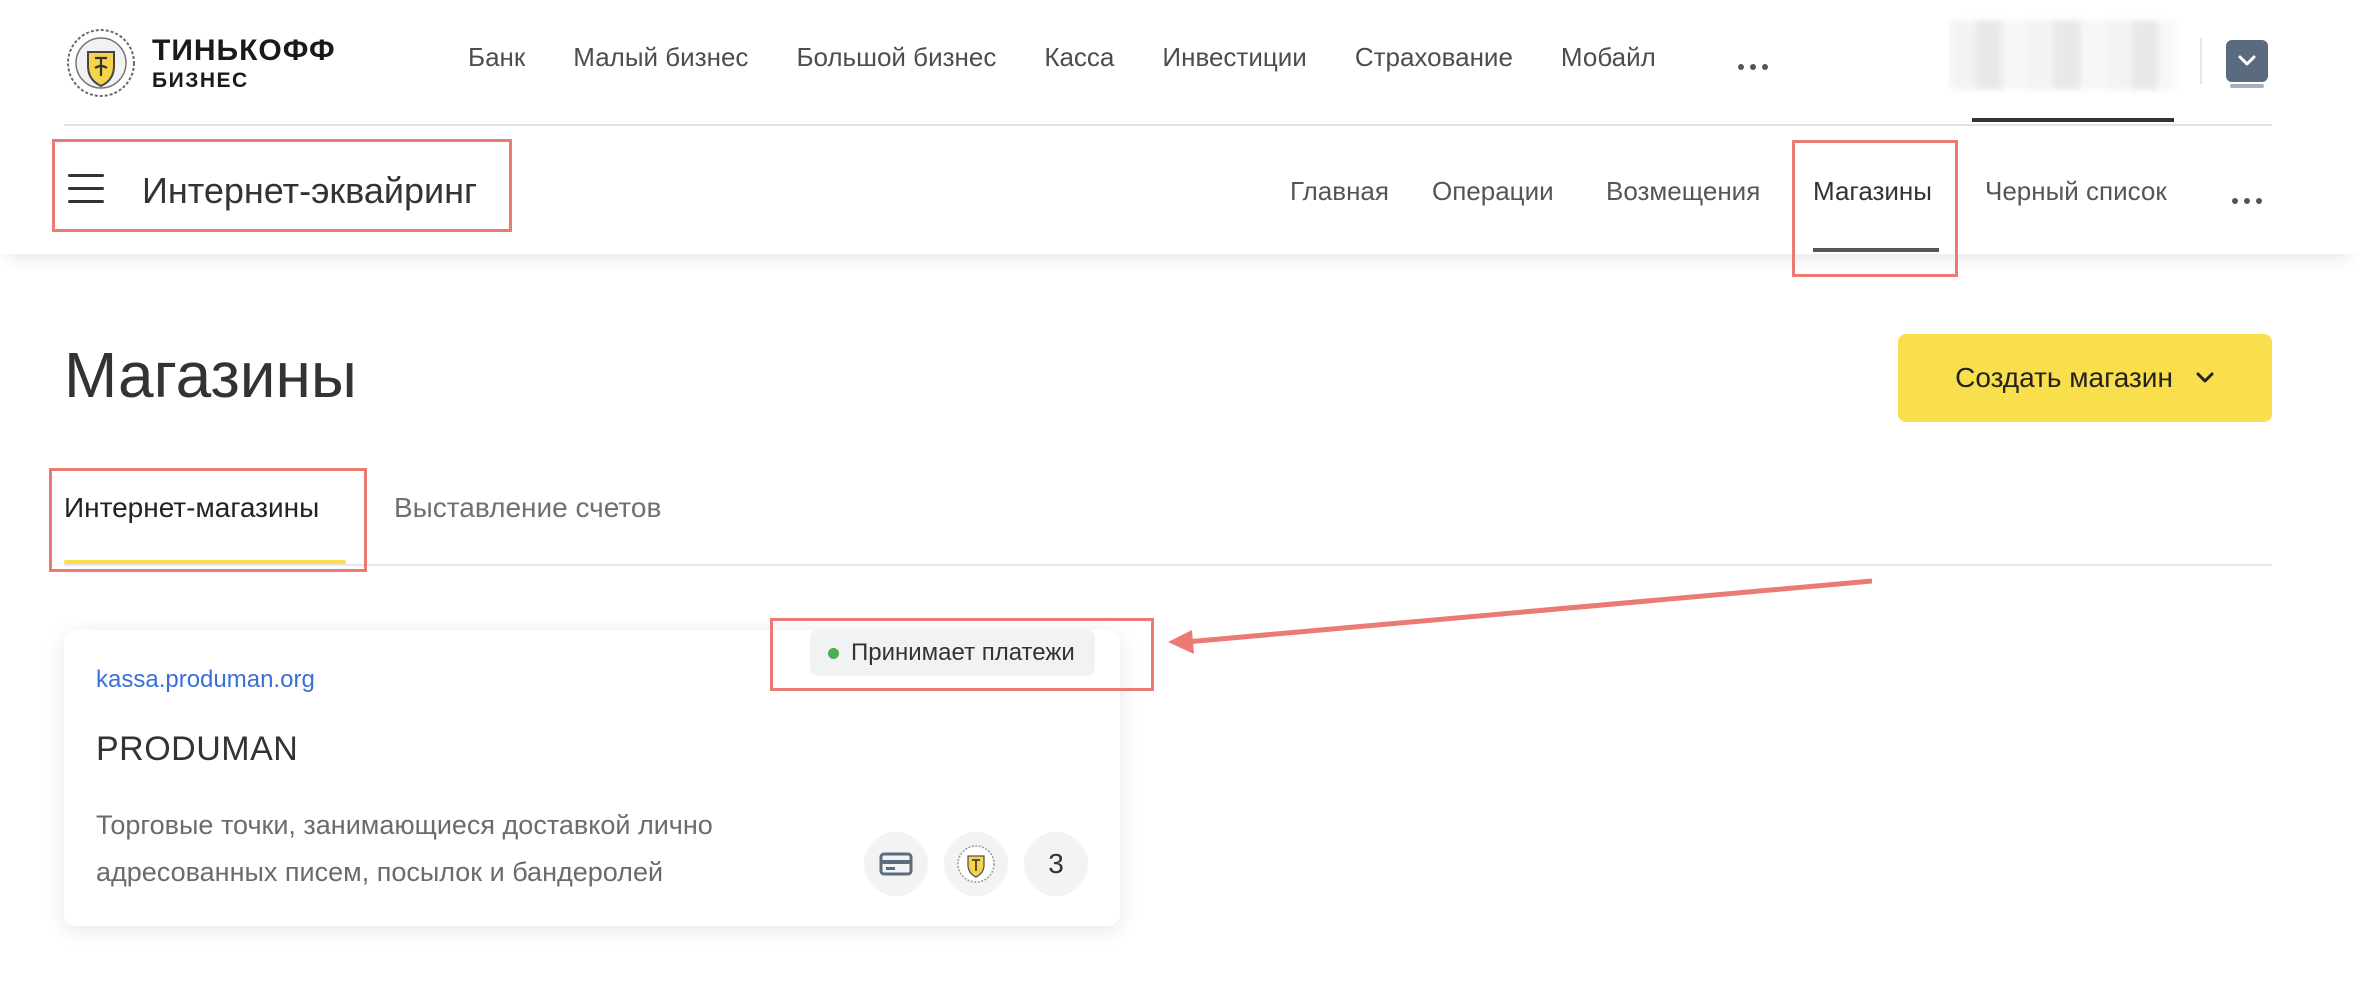 The height and width of the screenshot is (992, 2358). Describe the element at coordinates (1683, 191) in the screenshot. I see `section-nav-refunds: Возмещения` at that location.